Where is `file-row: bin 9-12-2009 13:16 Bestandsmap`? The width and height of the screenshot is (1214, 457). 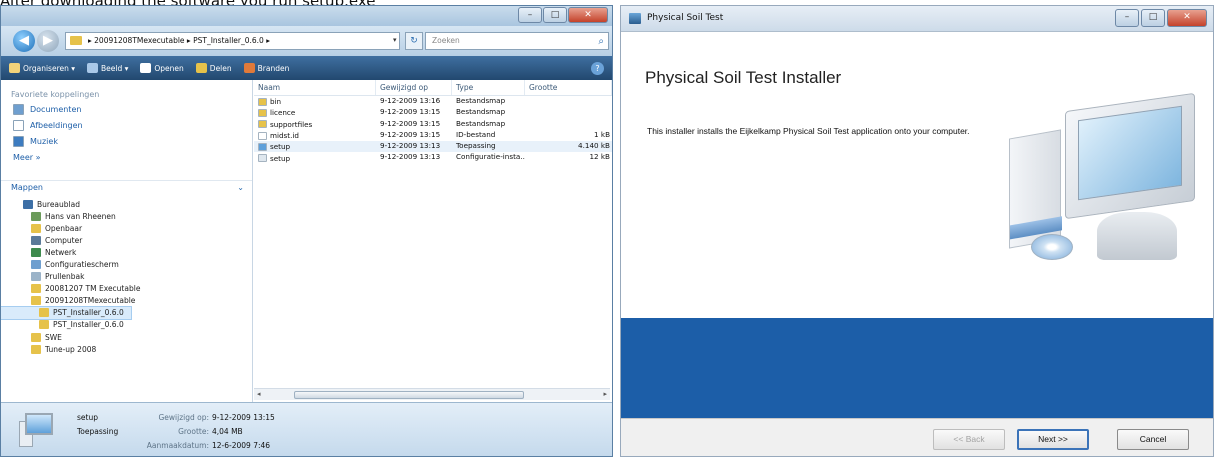
file-row: bin 9-12-2009 13:16 Bestandsmap is located at coordinates (433, 101).